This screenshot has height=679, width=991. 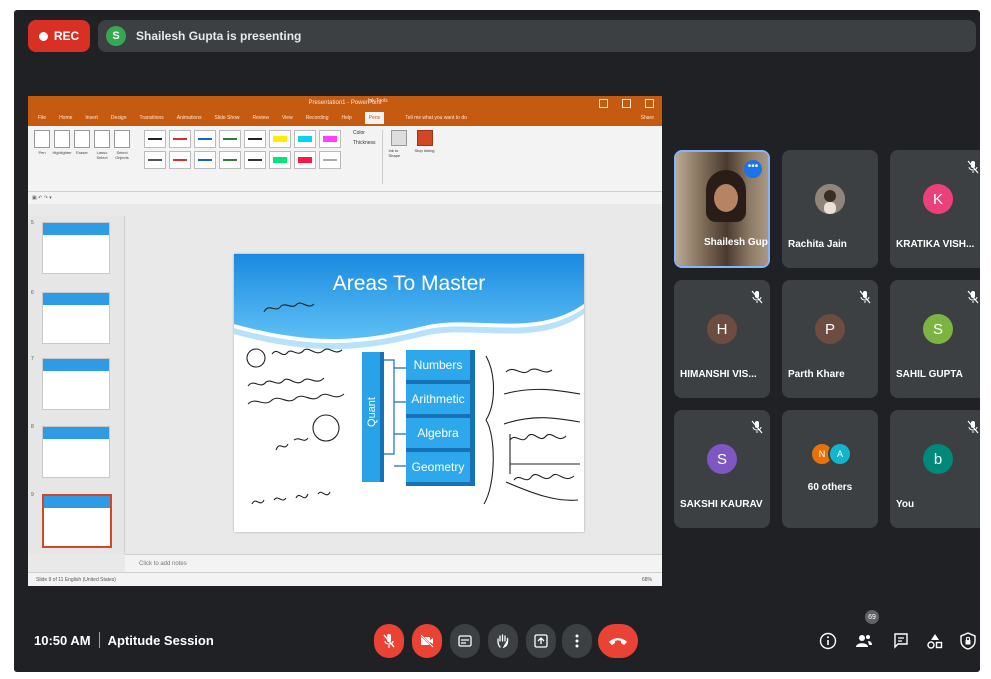 What do you see at coordinates (828, 641) in the screenshot?
I see `meeting-details-button` at bounding box center [828, 641].